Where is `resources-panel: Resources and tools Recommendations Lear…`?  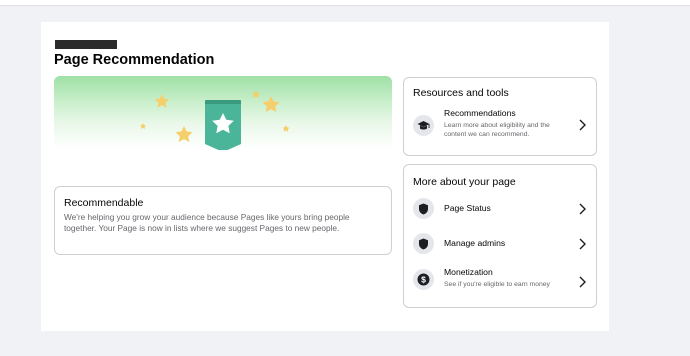 resources-panel: Resources and tools Recommendations Lear… is located at coordinates (500, 116).